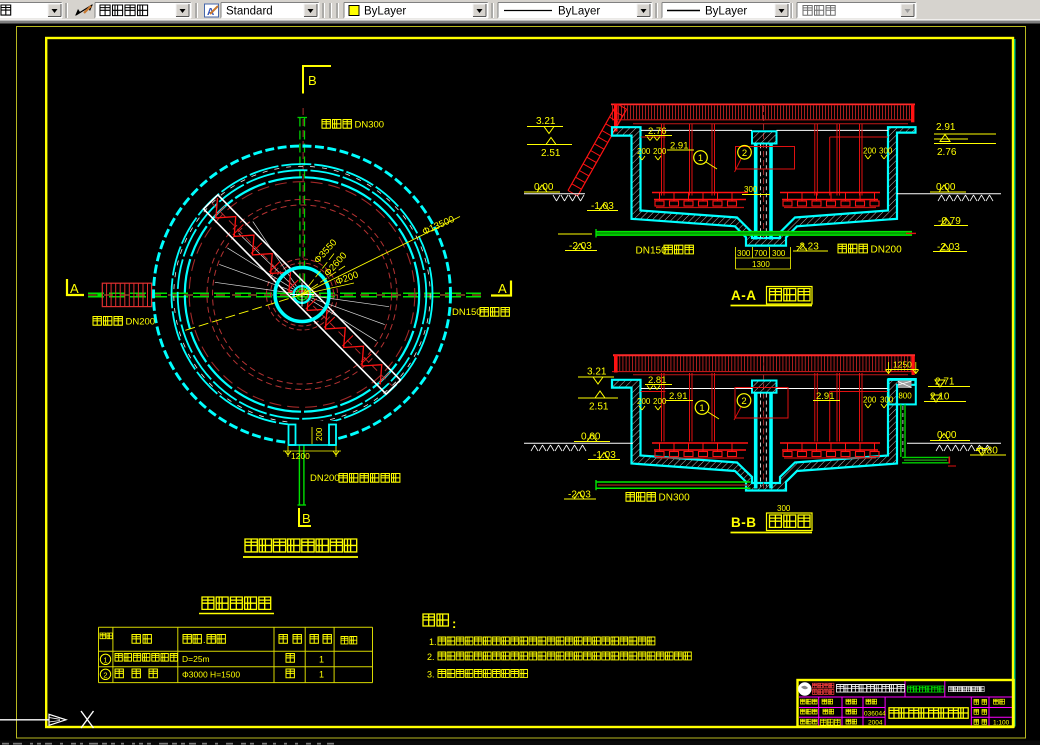 This screenshot has width=1040, height=745. What do you see at coordinates (196, 659) in the screenshot?
I see `svg-text: D=25m` at bounding box center [196, 659].